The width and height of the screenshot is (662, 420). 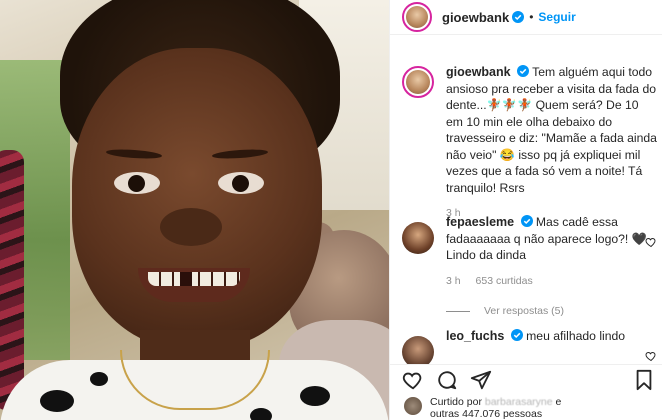 I want to click on left-eye, so click(x=137, y=183).